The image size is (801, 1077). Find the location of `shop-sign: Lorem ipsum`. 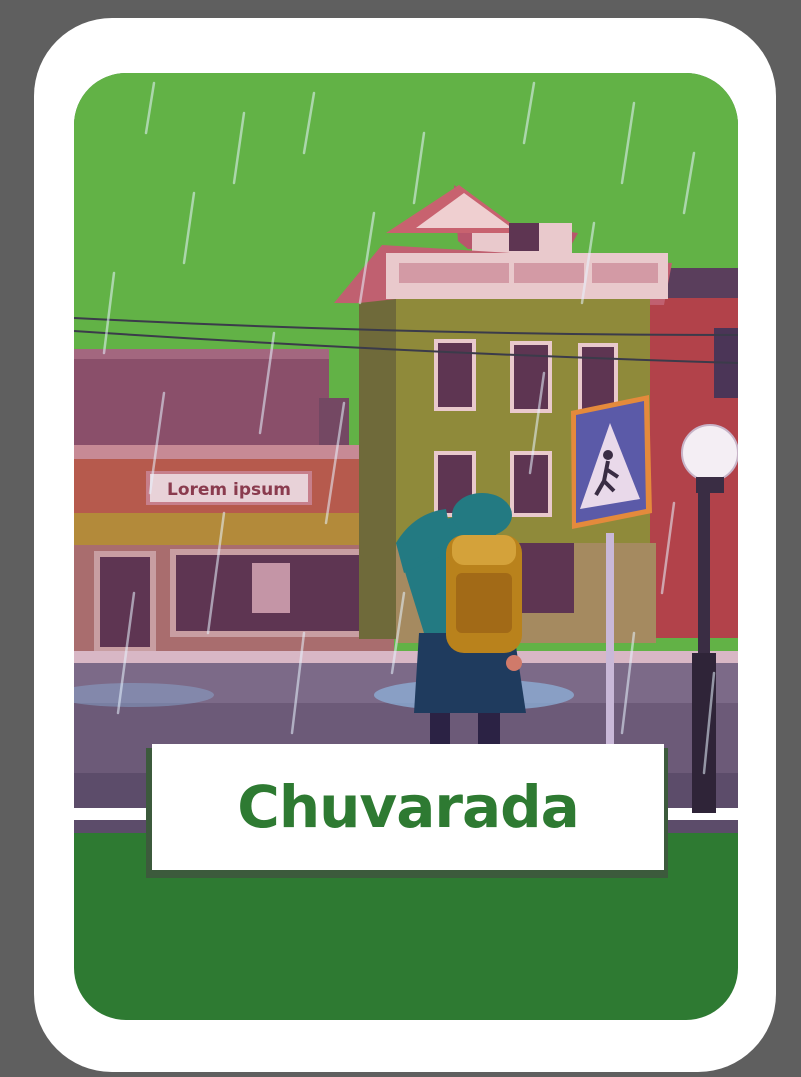

shop-sign: Lorem ipsum is located at coordinates (229, 488).